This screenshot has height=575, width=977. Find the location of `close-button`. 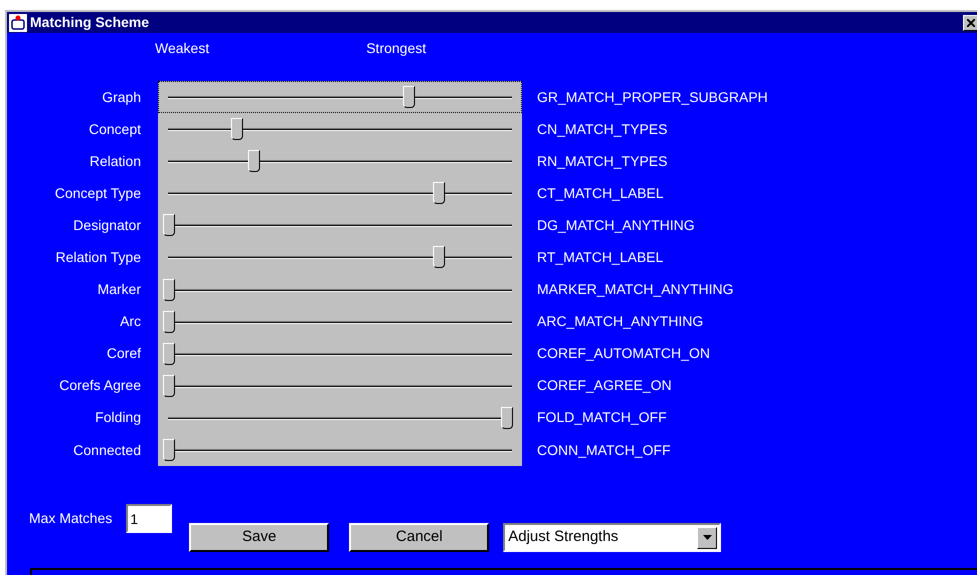

close-button is located at coordinates (970, 22).